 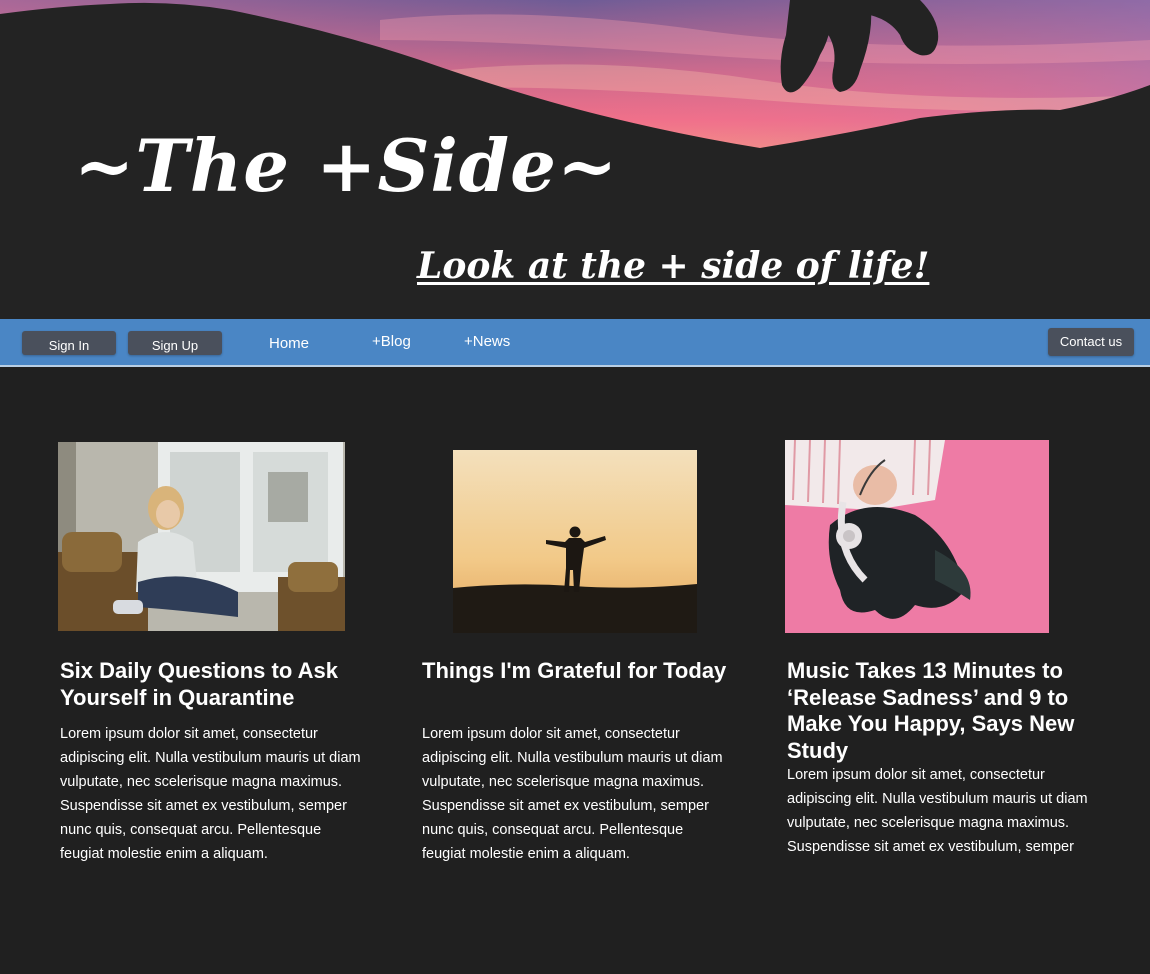 I want to click on article-image-headphones-pink, so click(x=917, y=536).